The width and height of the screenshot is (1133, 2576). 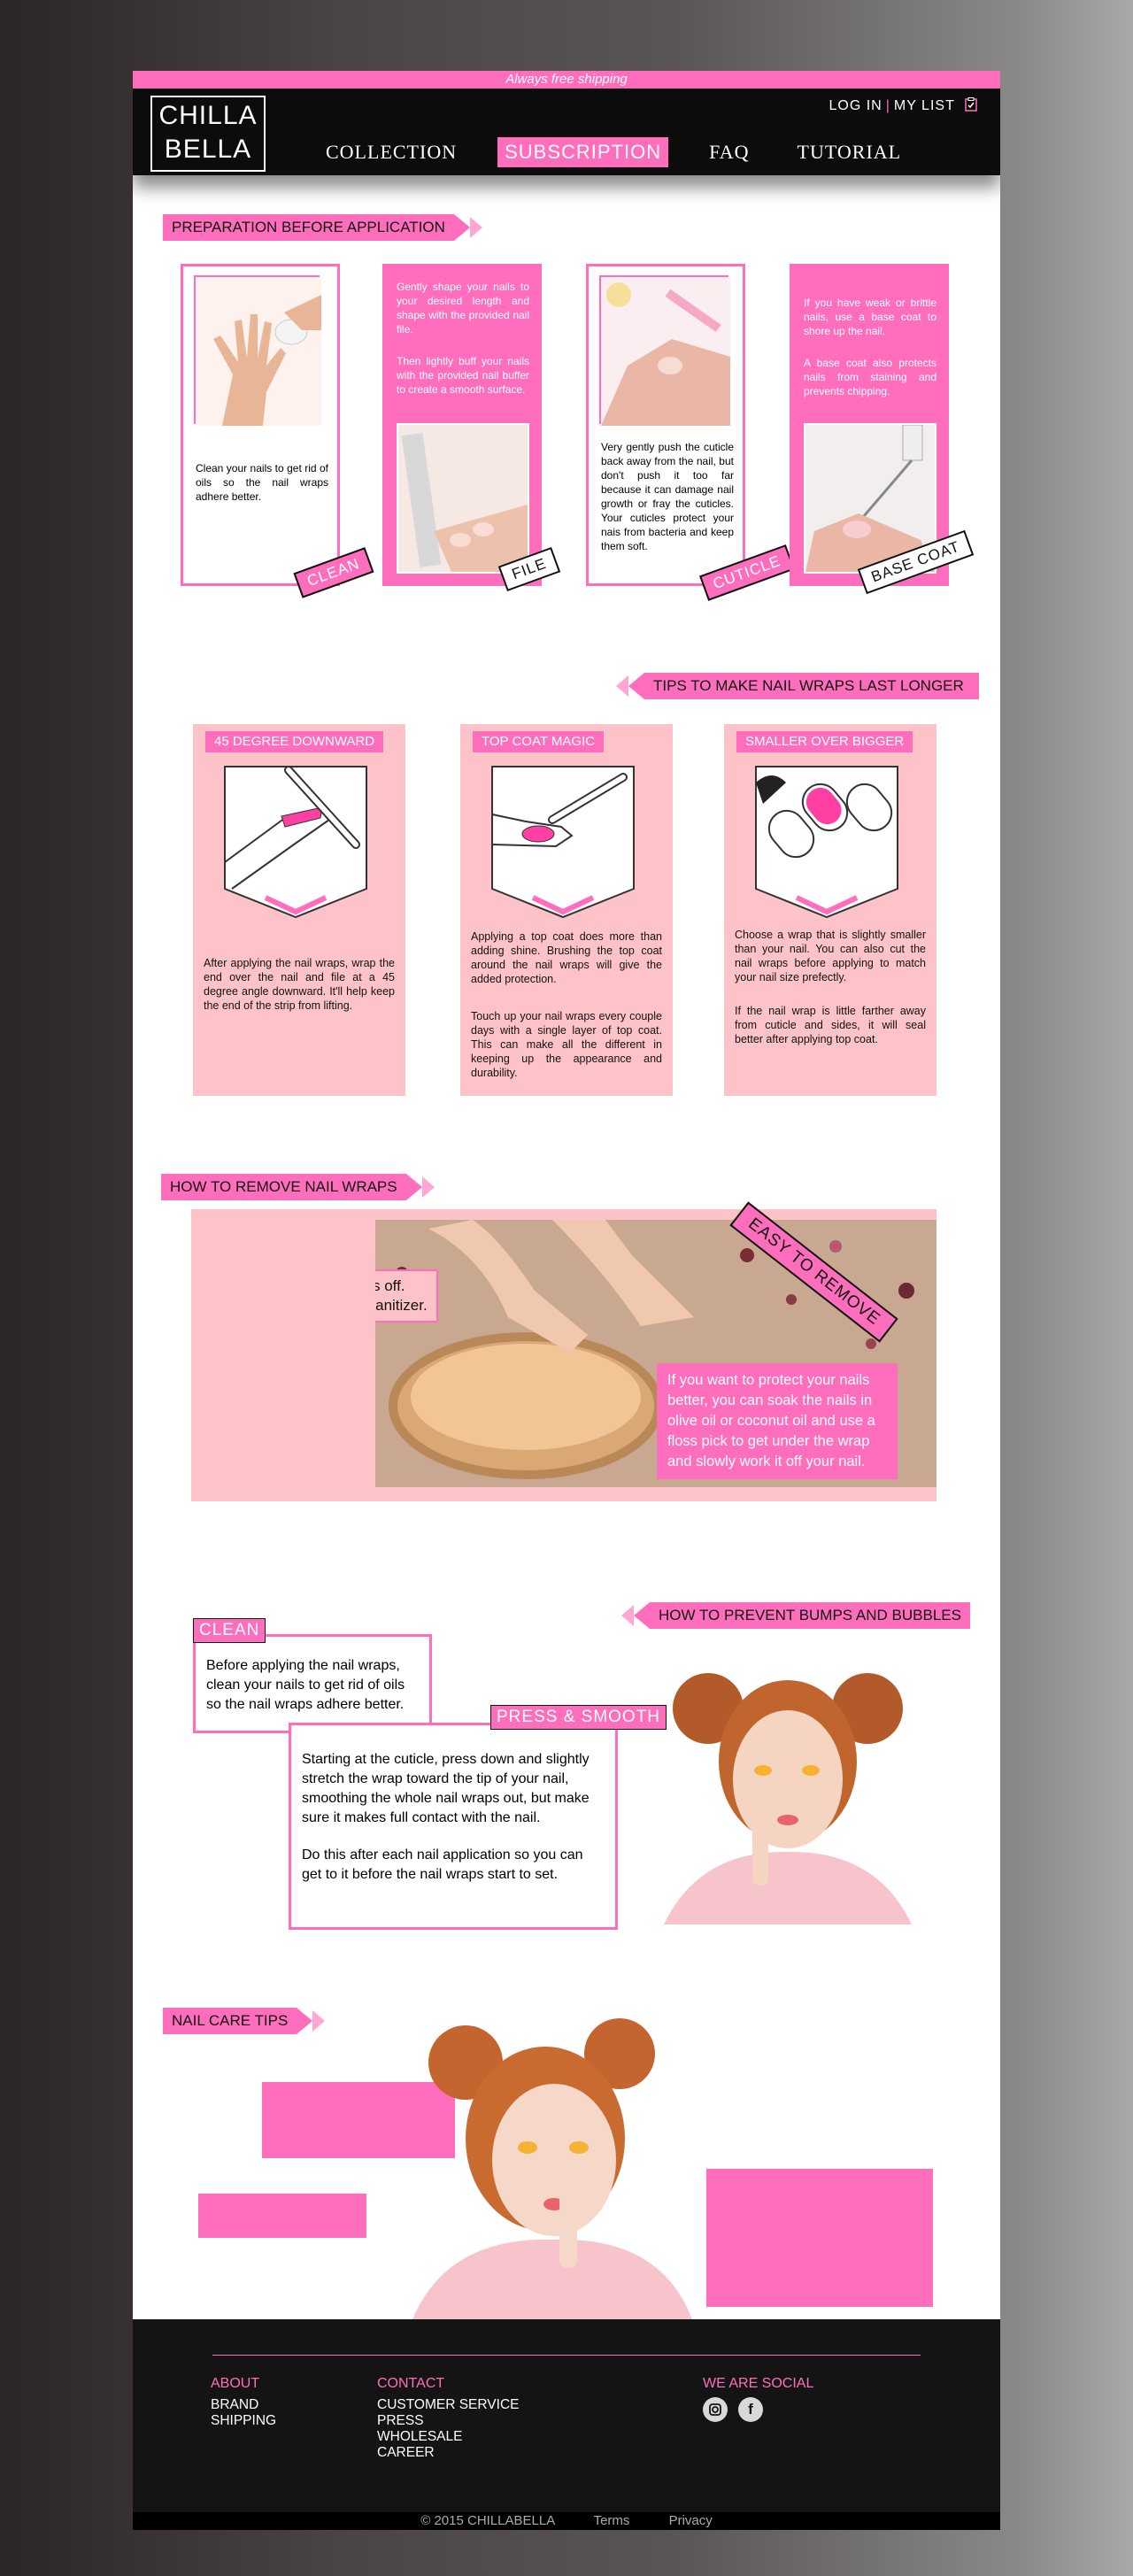 I want to click on care-title: NAIL CARE TIPS, so click(x=230, y=2020).